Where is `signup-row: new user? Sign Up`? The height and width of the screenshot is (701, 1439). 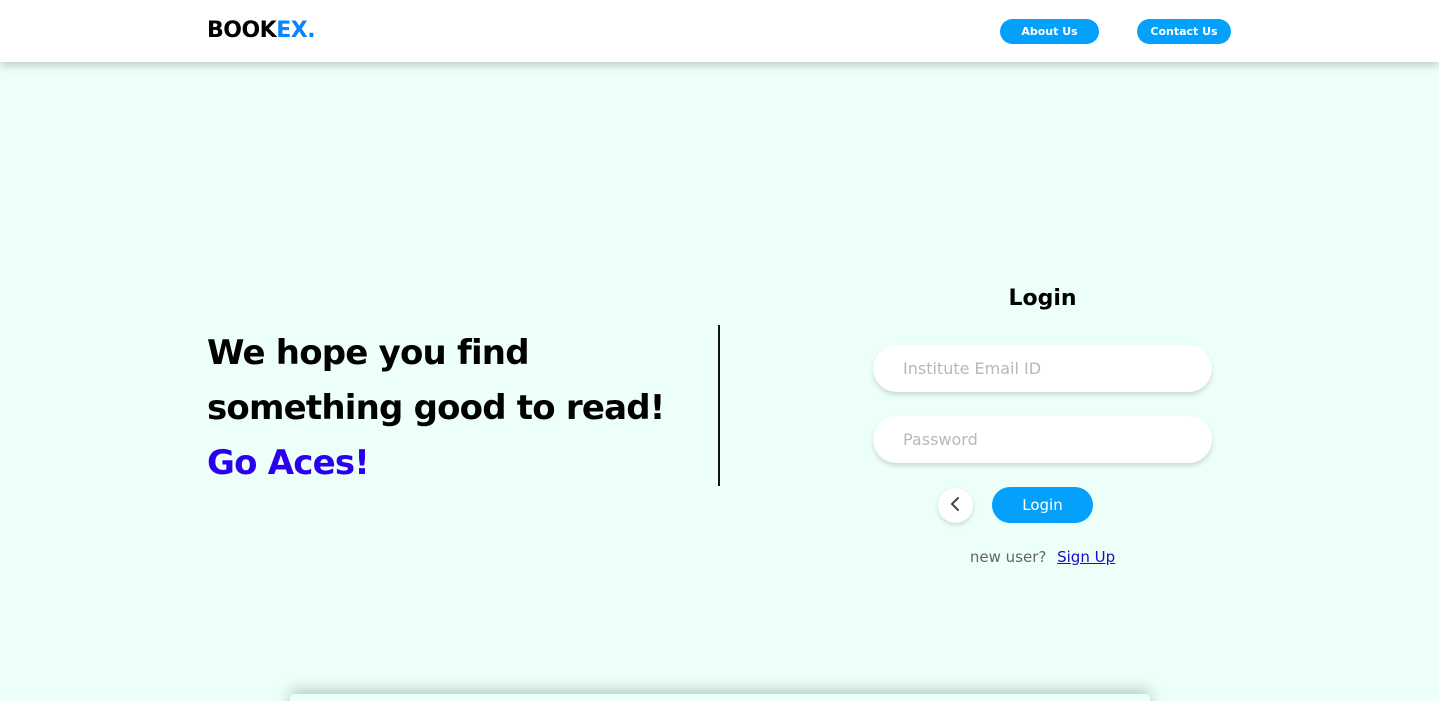
signup-row: new user? Sign Up is located at coordinates (1042, 557).